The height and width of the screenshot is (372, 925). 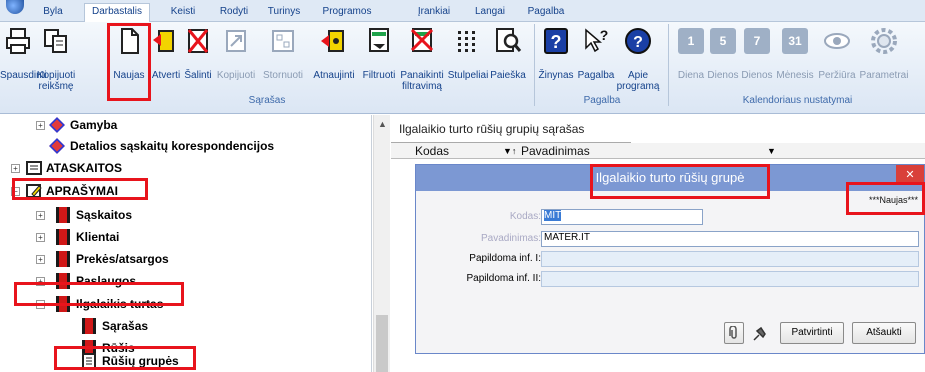 What do you see at coordinates (56, 58) in the screenshot?
I see `copy-value-button: Kopijuoti reikšmę` at bounding box center [56, 58].